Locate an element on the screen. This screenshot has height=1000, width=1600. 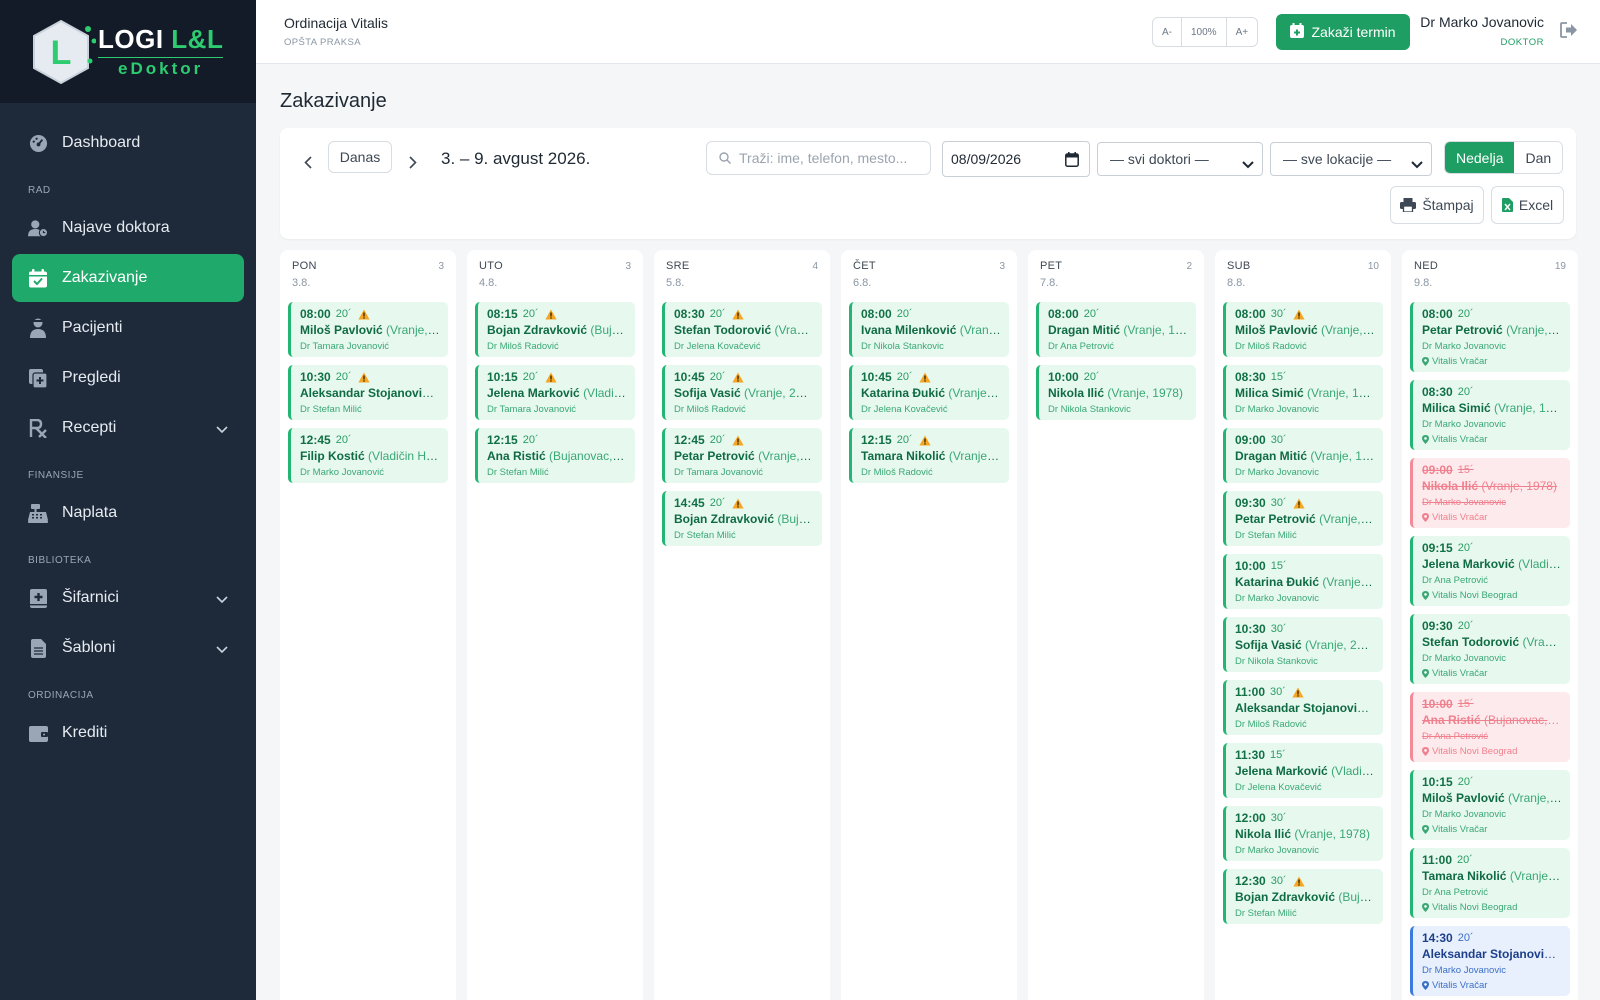
view-day-button: Dan is located at coordinates (1538, 157).